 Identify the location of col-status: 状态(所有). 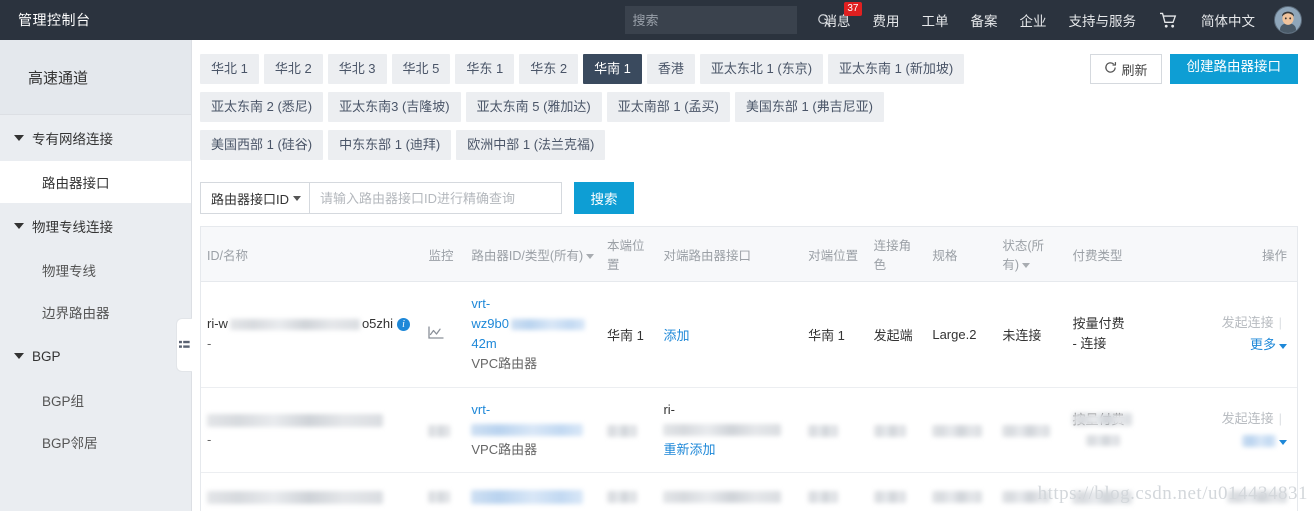
(1031, 254).